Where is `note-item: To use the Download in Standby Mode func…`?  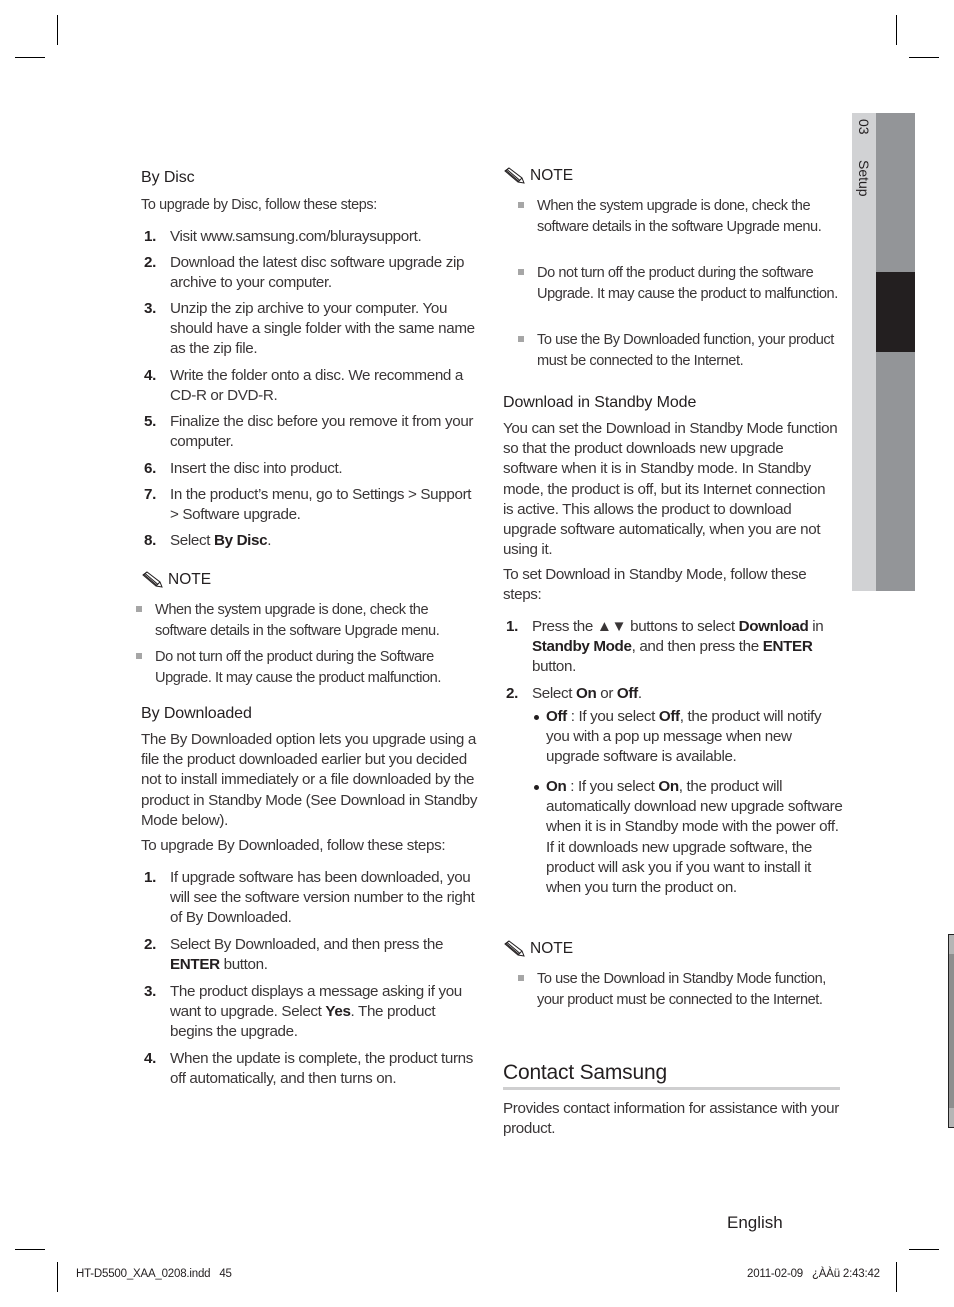
note-item: To use the Download in Standby Mode func… is located at coordinates (673, 989).